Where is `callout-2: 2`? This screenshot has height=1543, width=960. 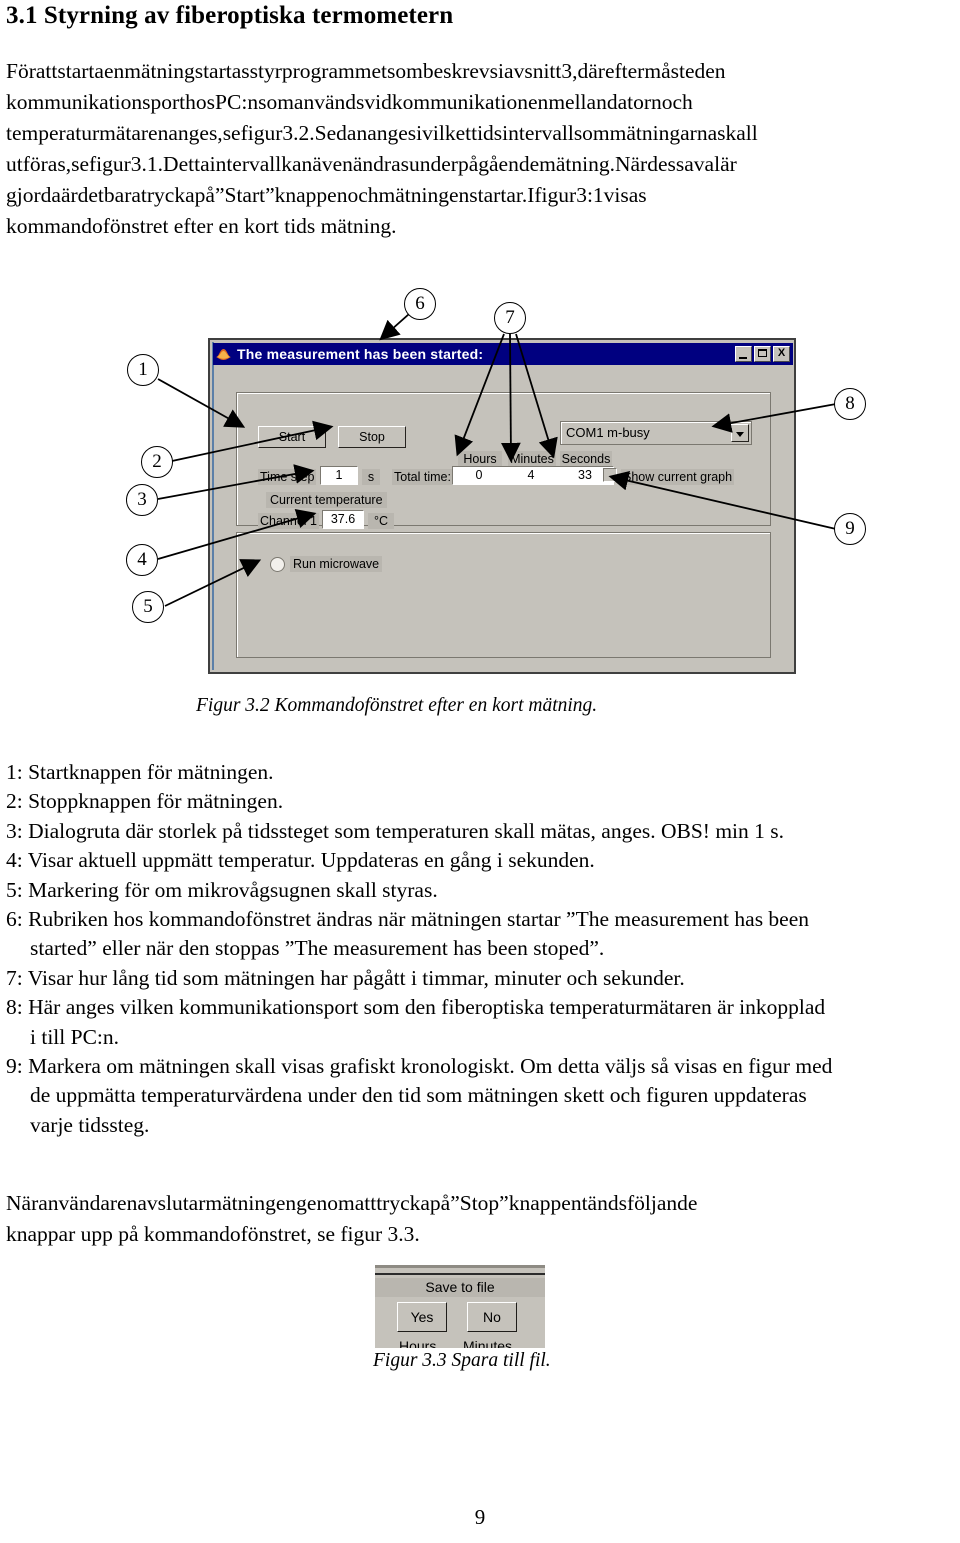 callout-2: 2 is located at coordinates (157, 462).